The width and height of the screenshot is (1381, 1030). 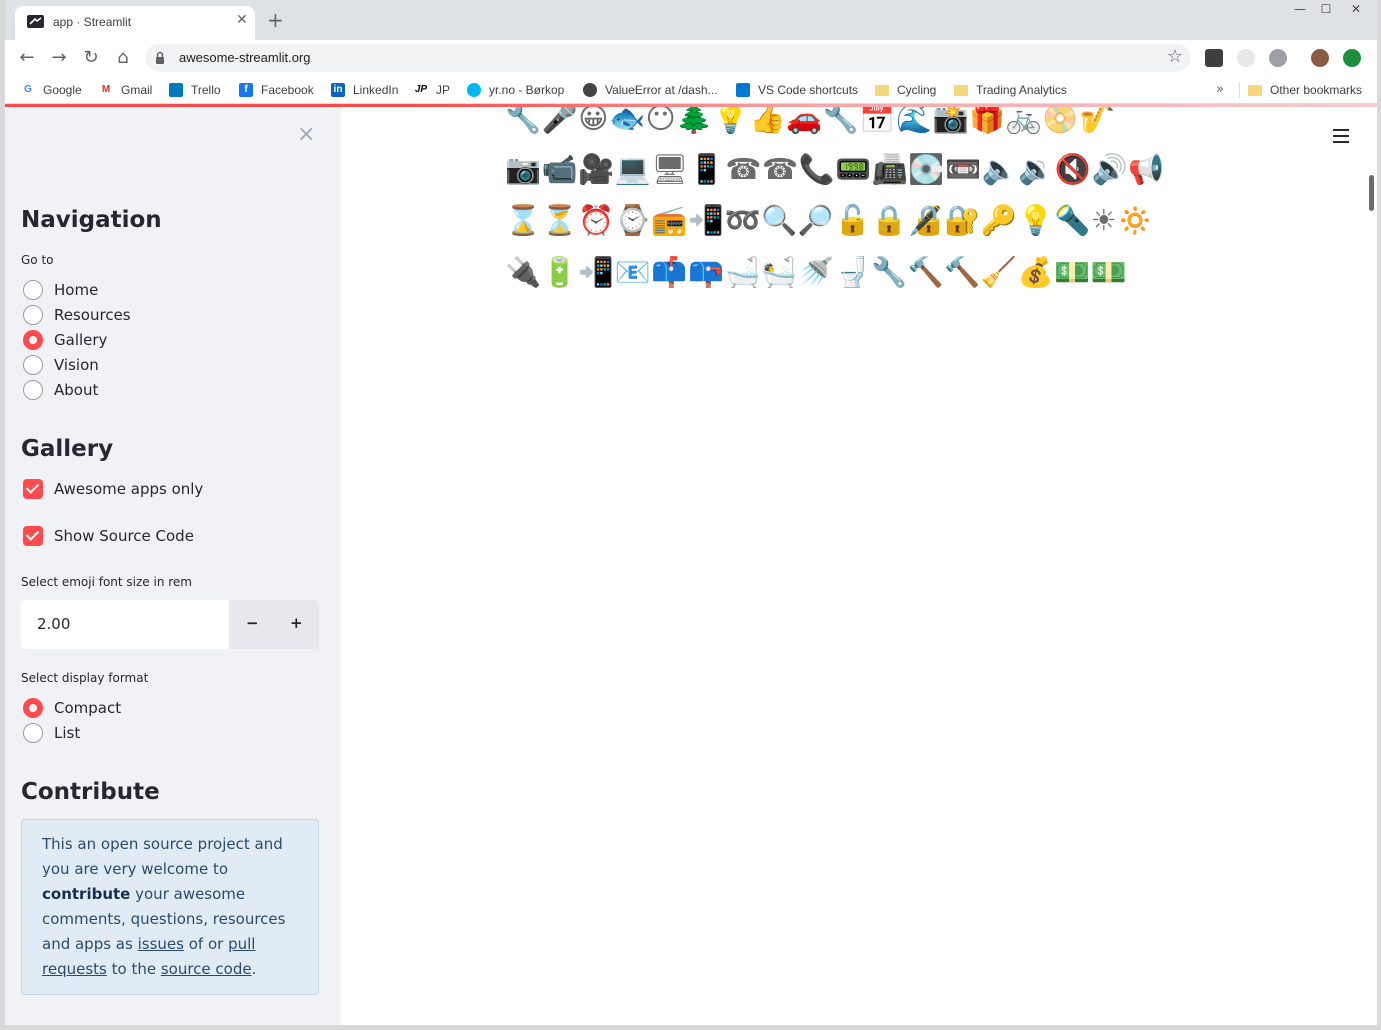 I want to click on bookmark-label: Cycling, so click(x=917, y=90).